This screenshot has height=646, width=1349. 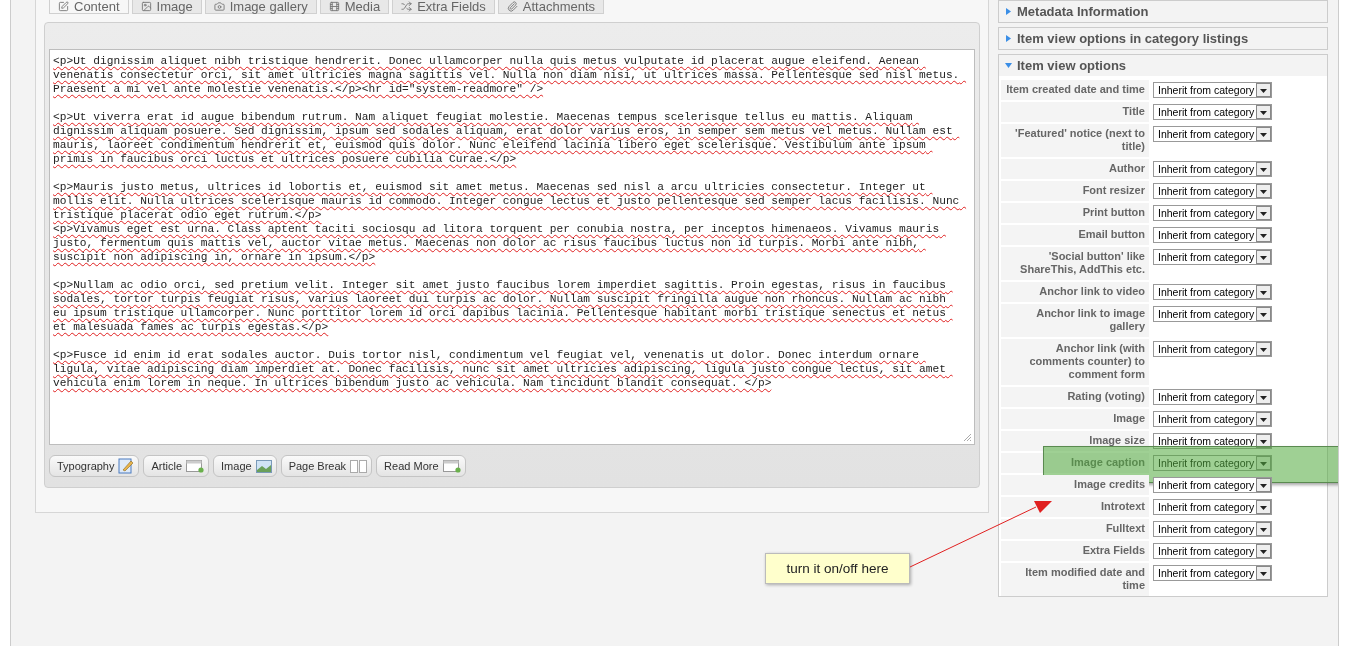 I want to click on paperclip-icon, so click(x=512, y=6).